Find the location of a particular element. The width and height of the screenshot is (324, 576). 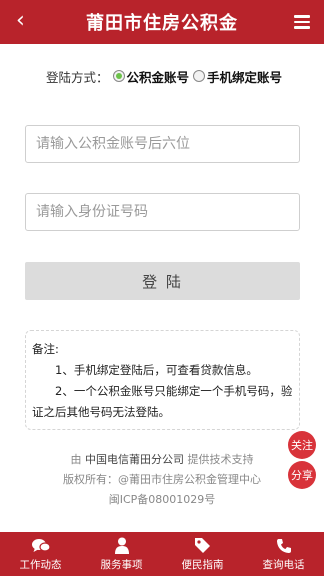

id-number-input is located at coordinates (162, 212).